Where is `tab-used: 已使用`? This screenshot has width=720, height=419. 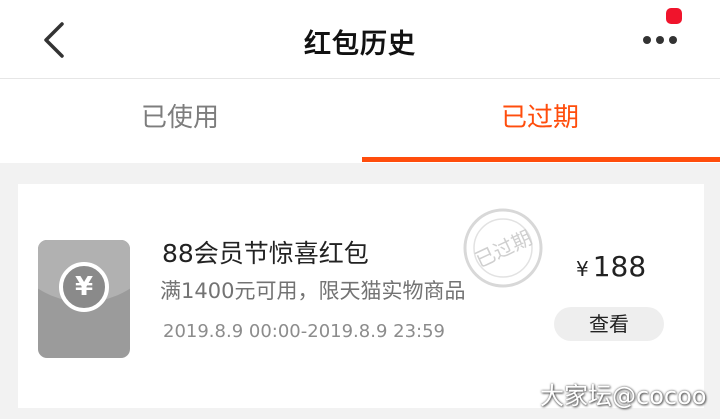
tab-used: 已使用 is located at coordinates (180, 121).